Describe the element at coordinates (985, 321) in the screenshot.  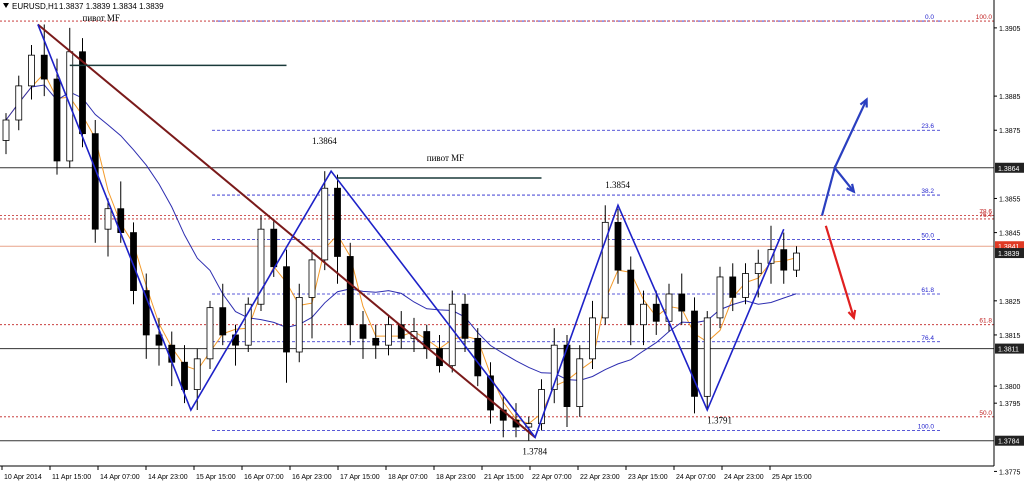
I see `fibo-red-label-3: 61.8` at that location.